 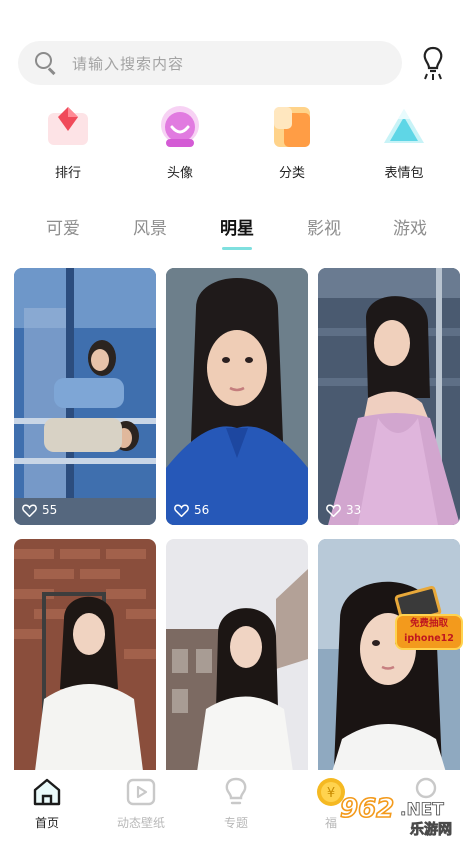 What do you see at coordinates (292, 127) in the screenshot?
I see `category-icon` at bounding box center [292, 127].